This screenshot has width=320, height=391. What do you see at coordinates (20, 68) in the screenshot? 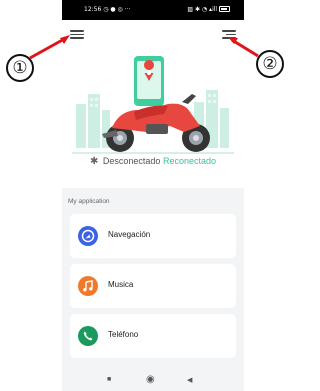
I see `callout-left-number: ①` at bounding box center [20, 68].